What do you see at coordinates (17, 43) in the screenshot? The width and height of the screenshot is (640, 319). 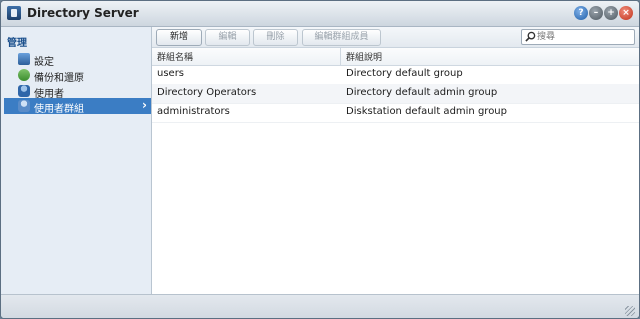 I see `sidebar-header: 管理` at bounding box center [17, 43].